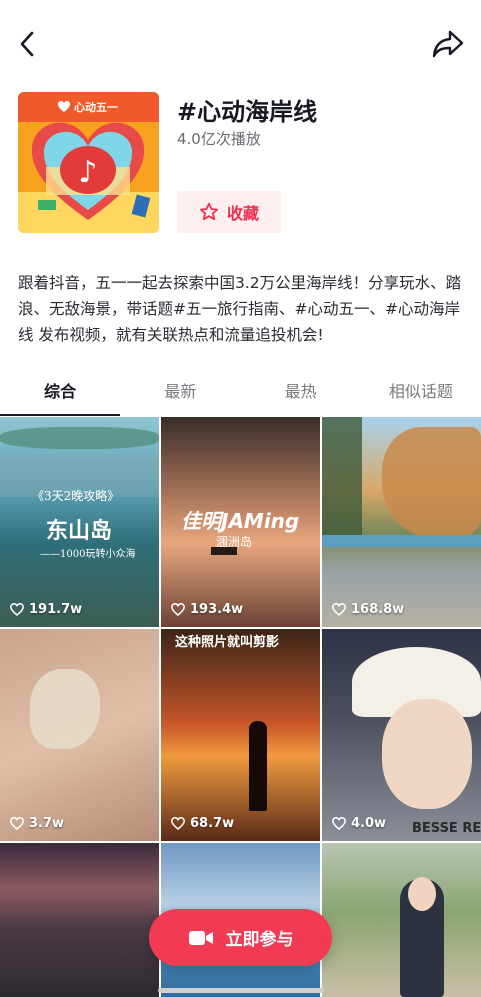 This screenshot has width=481, height=997. Describe the element at coordinates (79, 531) in the screenshot. I see `video-overlay-text: 东山岛` at that location.